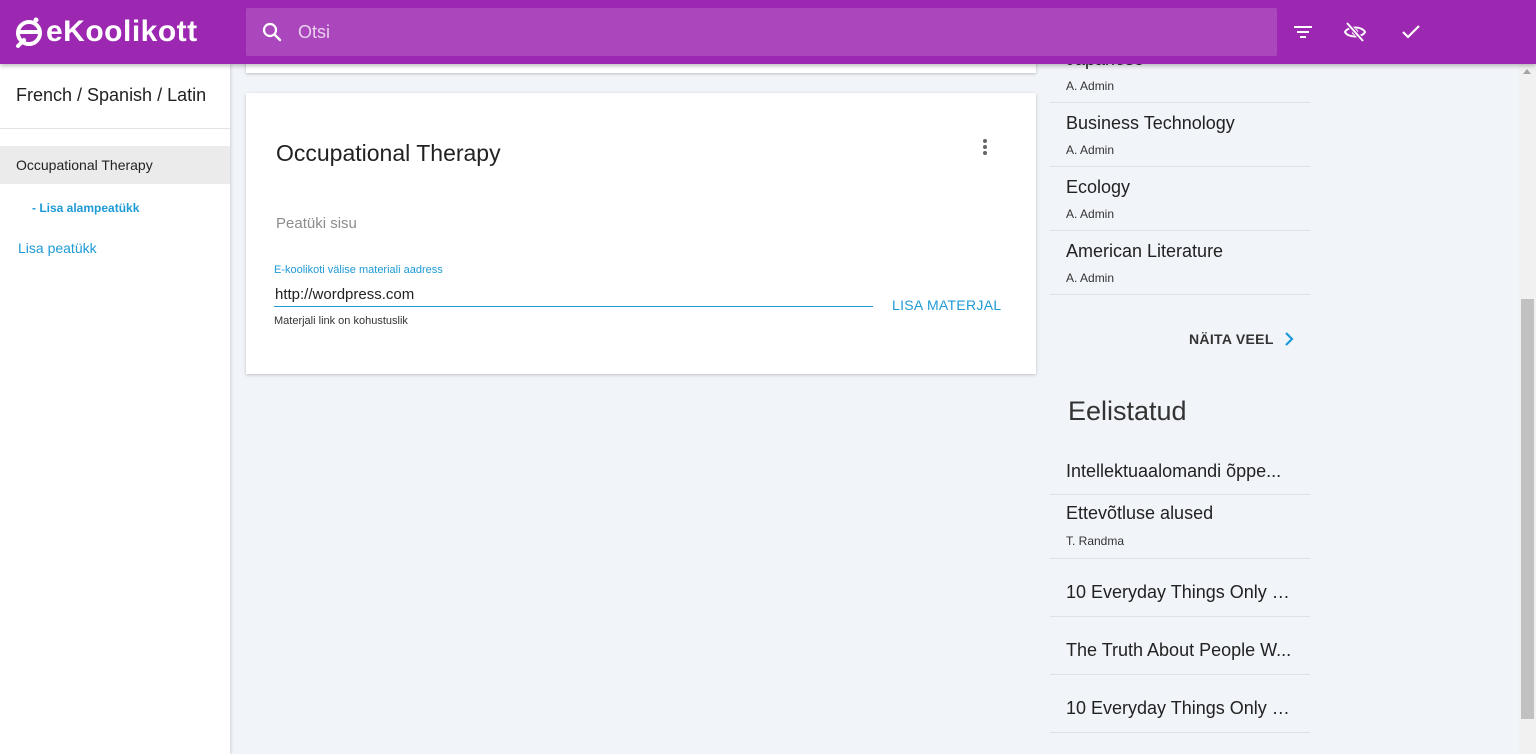 This screenshot has height=754, width=1536. Describe the element at coordinates (111, 95) in the screenshot. I see `material-title: French / Spanish / Latin` at that location.